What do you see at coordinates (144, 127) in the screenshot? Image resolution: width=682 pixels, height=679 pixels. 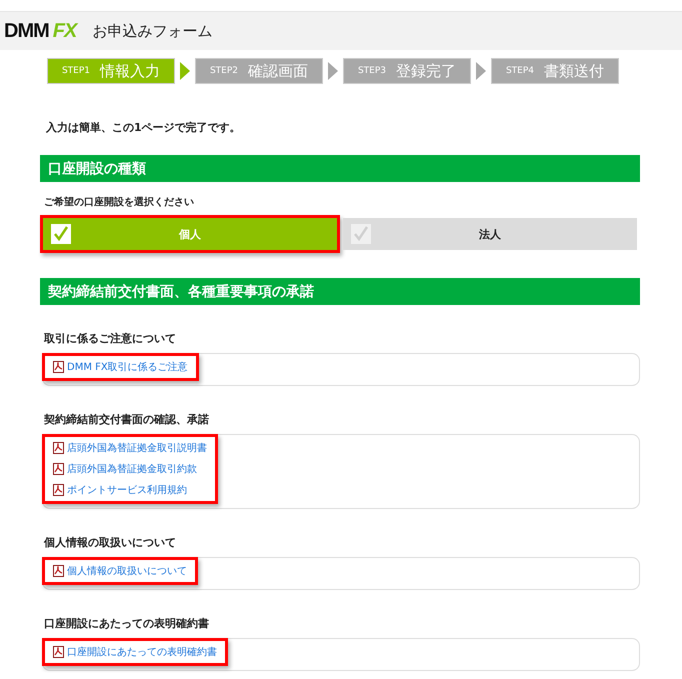 I see `intro-text: 入力は簡単、この1ページで完了です。` at bounding box center [144, 127].